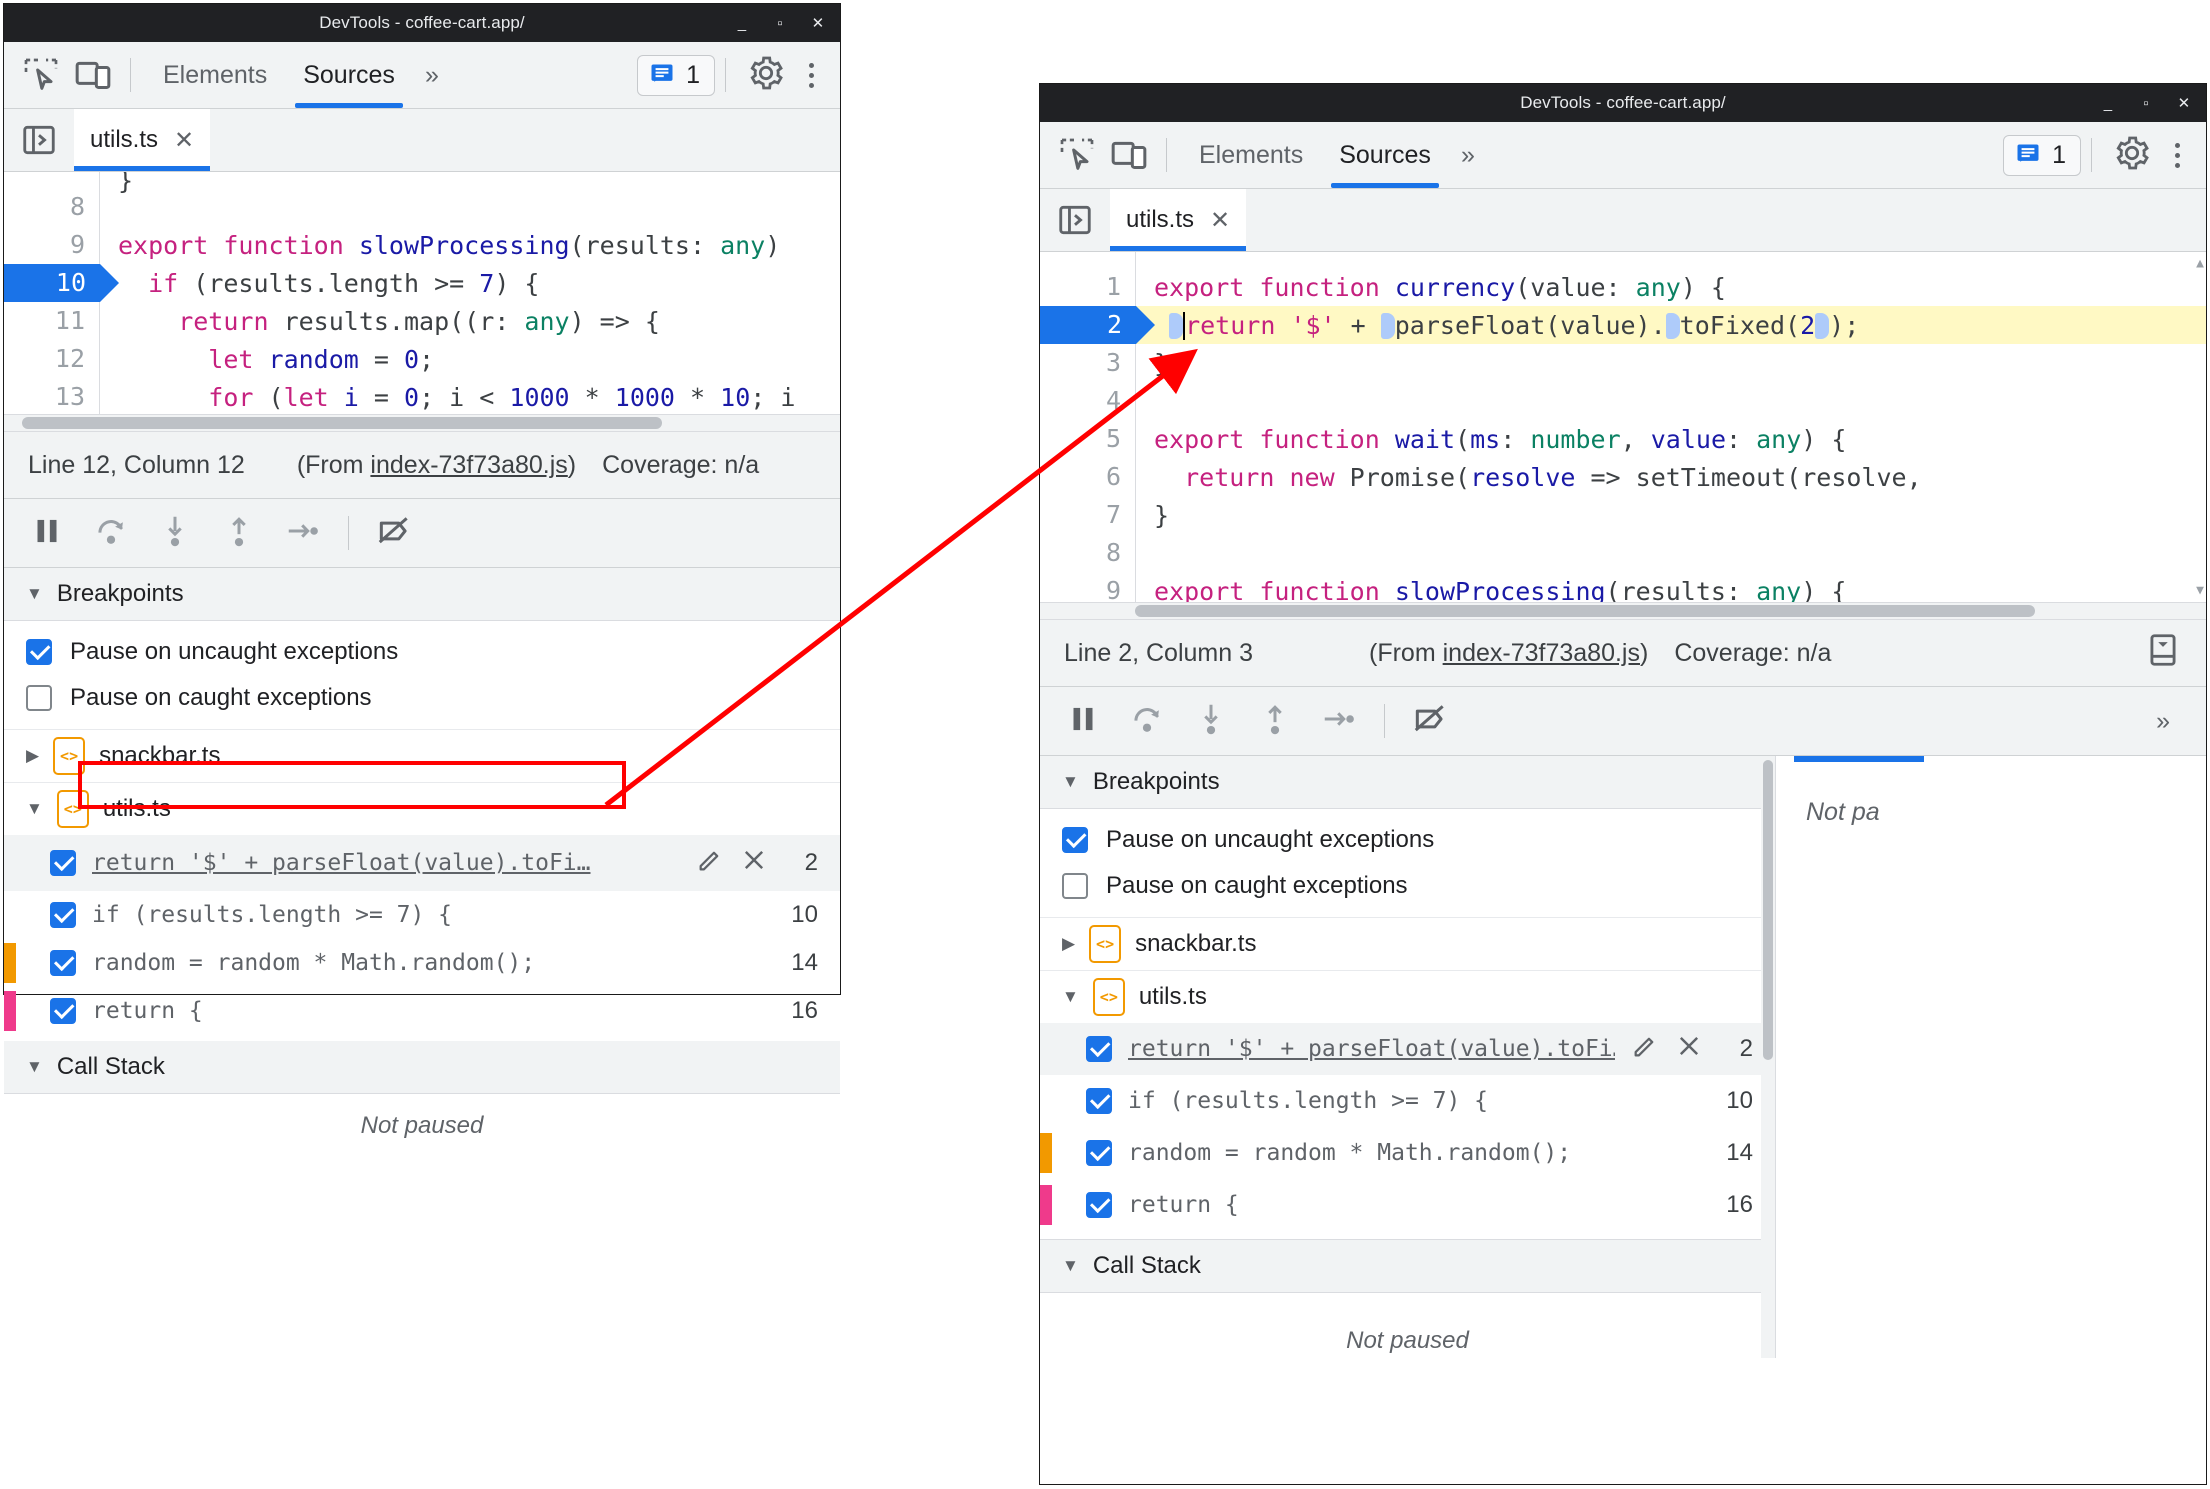 This screenshot has height=1489, width=2210. What do you see at coordinates (1088, 477) in the screenshot?
I see `line-number: 6` at bounding box center [1088, 477].